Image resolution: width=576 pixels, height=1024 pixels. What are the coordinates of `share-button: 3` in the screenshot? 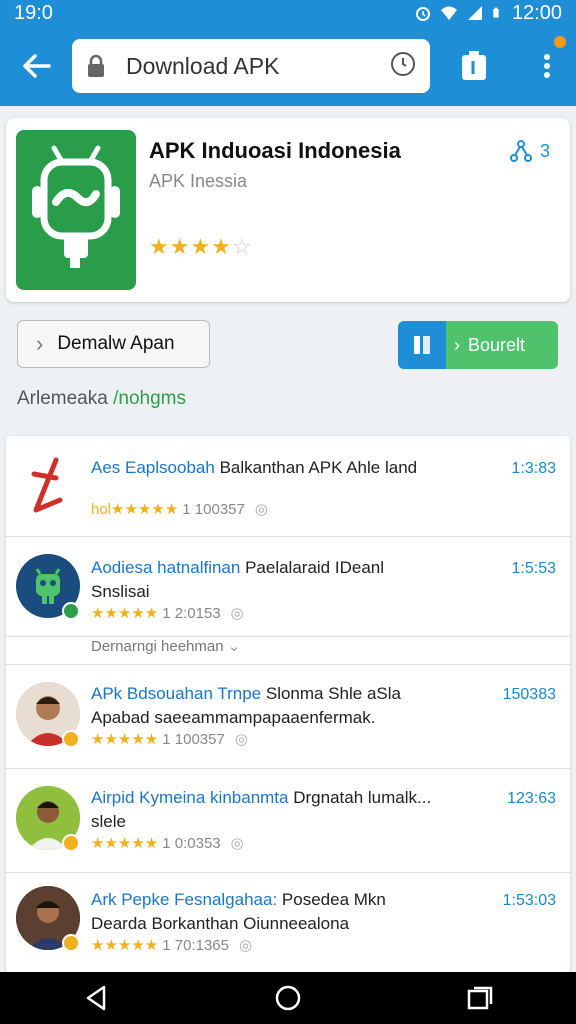 It's located at (529, 151).